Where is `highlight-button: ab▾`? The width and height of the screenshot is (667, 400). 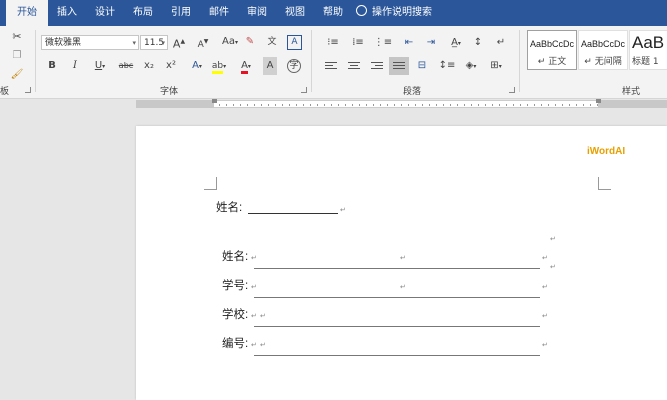
highlight-button: ab▾ is located at coordinates (219, 66).